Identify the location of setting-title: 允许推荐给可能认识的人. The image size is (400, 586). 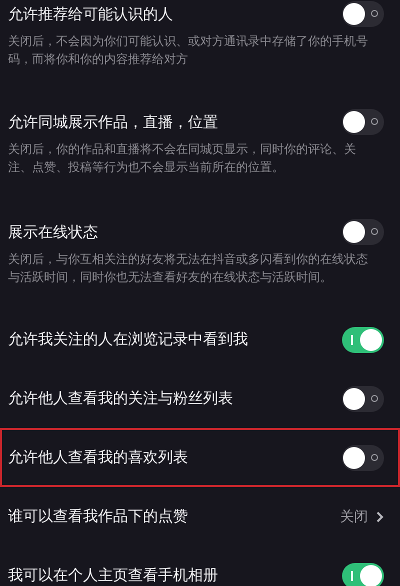
(90, 14).